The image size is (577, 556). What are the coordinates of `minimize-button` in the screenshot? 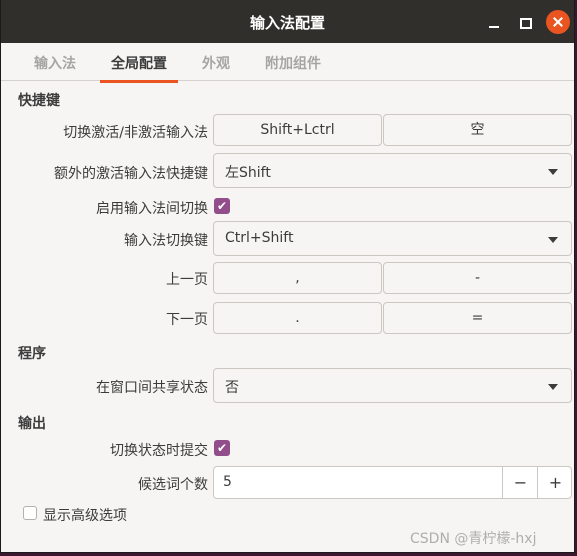 It's located at (494, 22).